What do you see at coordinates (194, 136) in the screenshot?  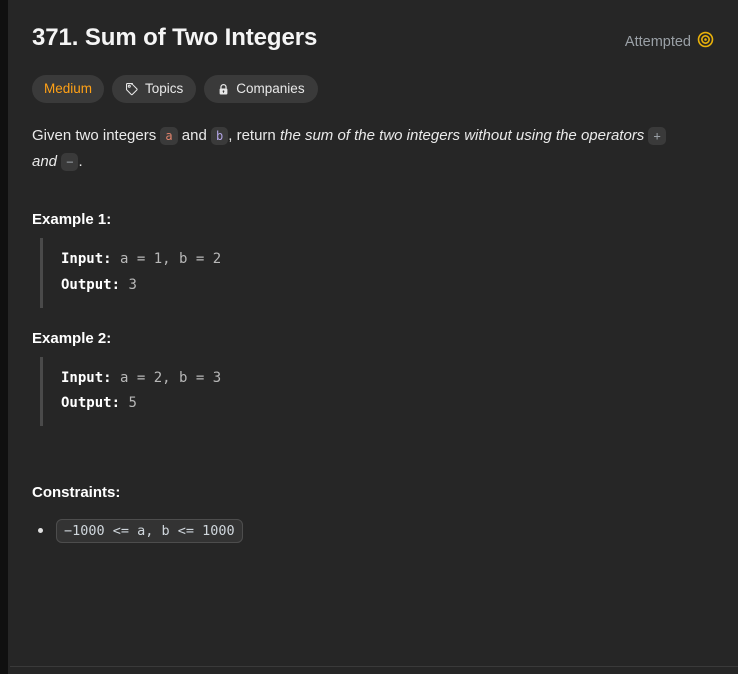 I see `description-text-2: and` at bounding box center [194, 136].